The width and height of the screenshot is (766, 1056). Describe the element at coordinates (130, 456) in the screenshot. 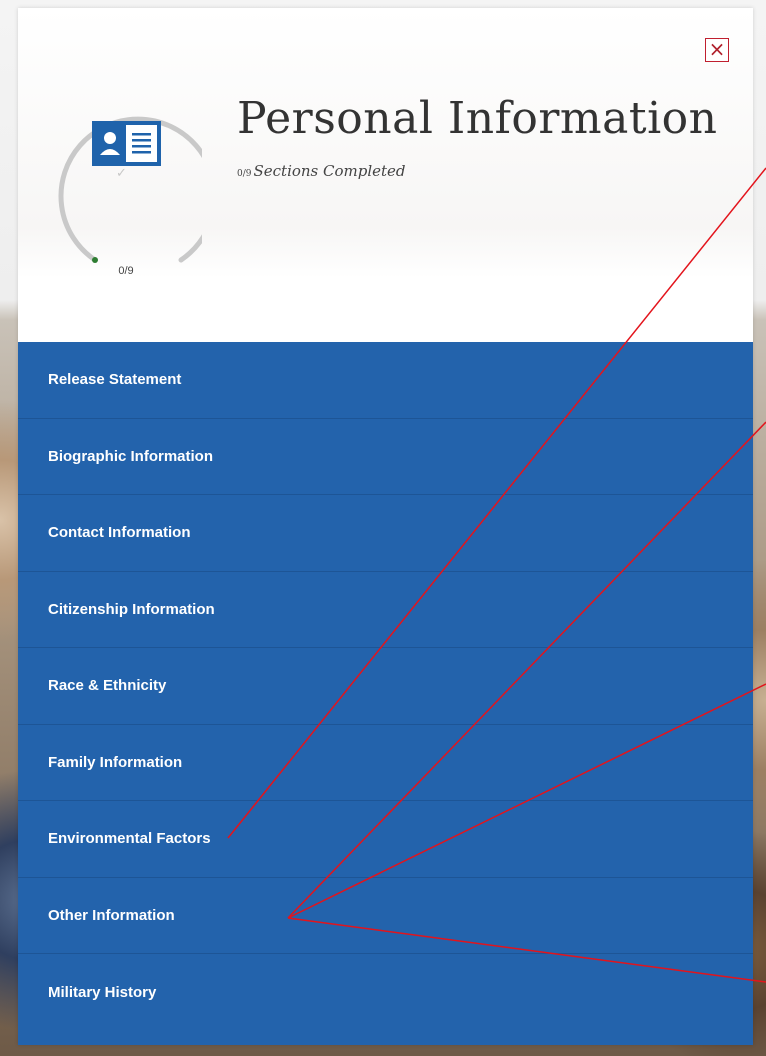

I see `section-label: Biographic Information` at that location.